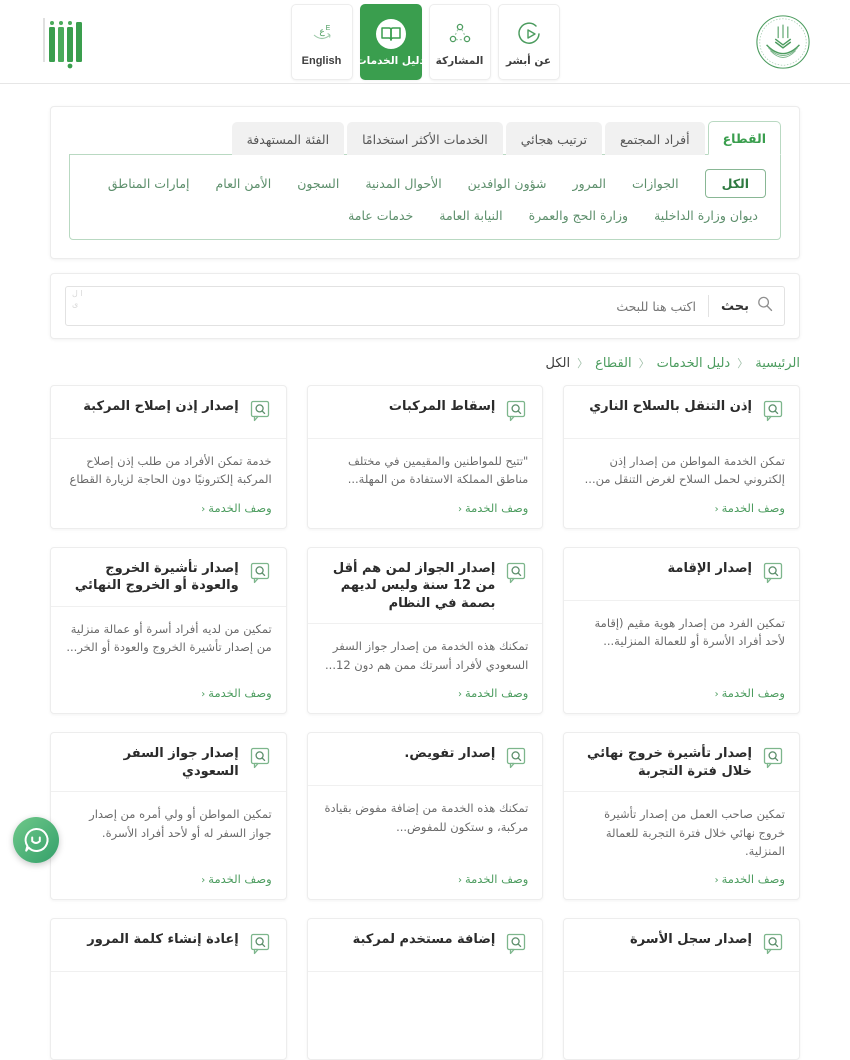 The width and height of the screenshot is (850, 1060). I want to click on service-card-title: إصدار جواز السفر السعودي, so click(181, 762).